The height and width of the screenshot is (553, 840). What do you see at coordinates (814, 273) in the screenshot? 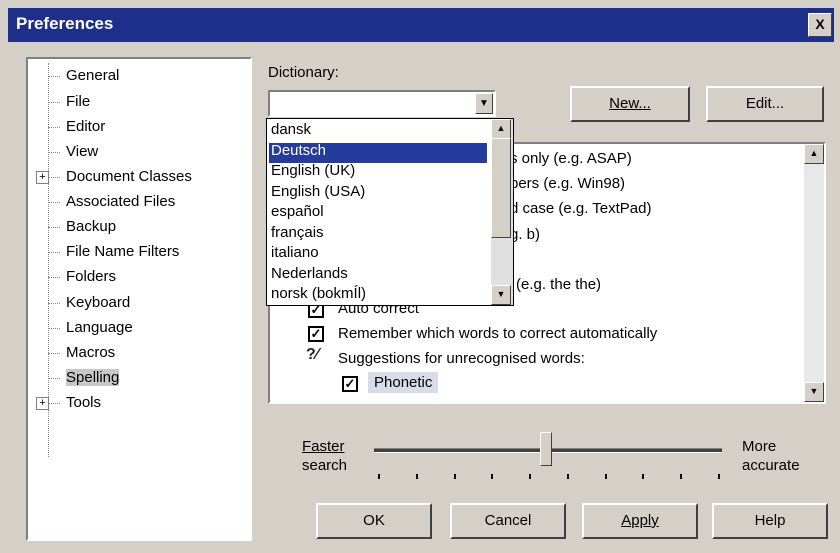
I see `options-scrollbar: ▲ ▼` at bounding box center [814, 273].